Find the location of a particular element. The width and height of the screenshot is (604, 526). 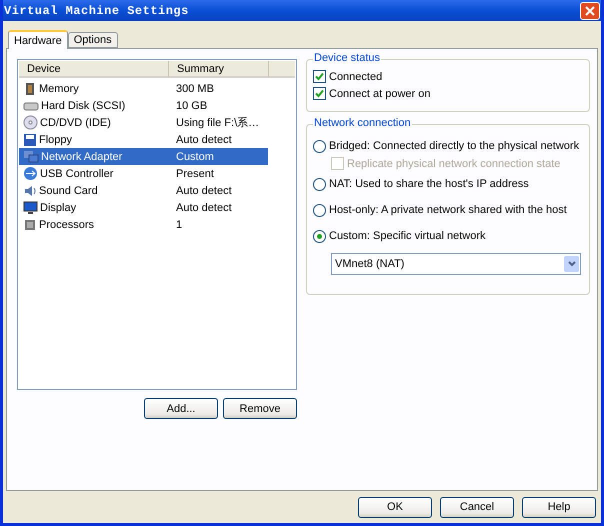

display-icon is located at coordinates (30, 207).